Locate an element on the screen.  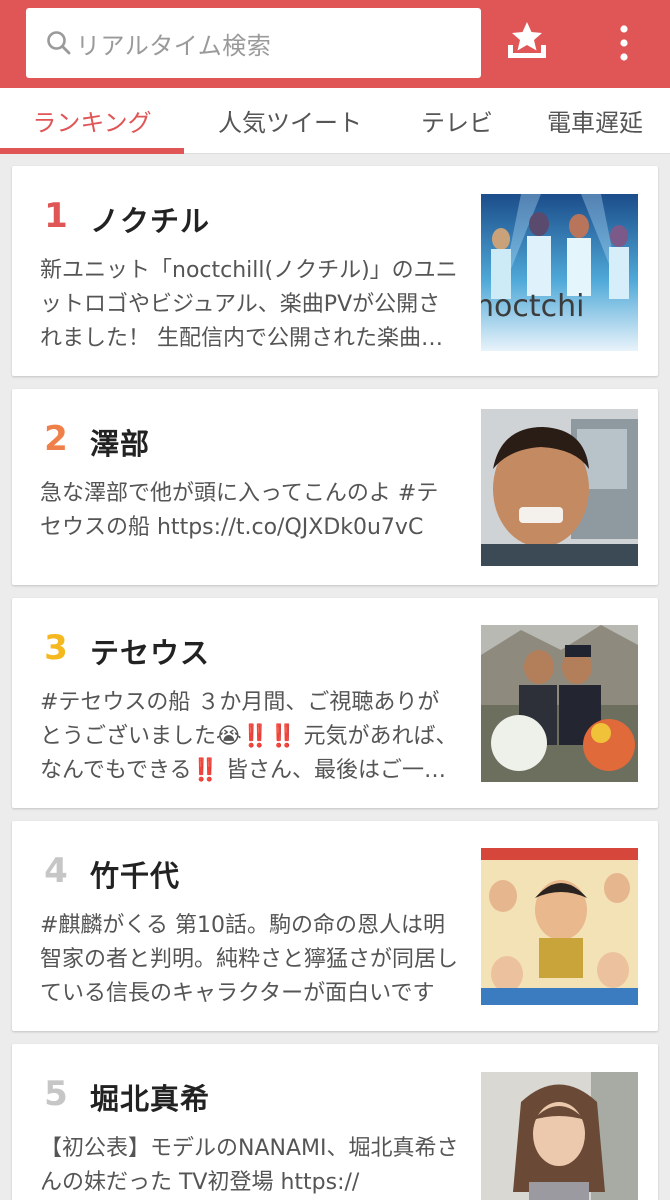
keyword-title: 竹千代 is located at coordinates (135, 876).